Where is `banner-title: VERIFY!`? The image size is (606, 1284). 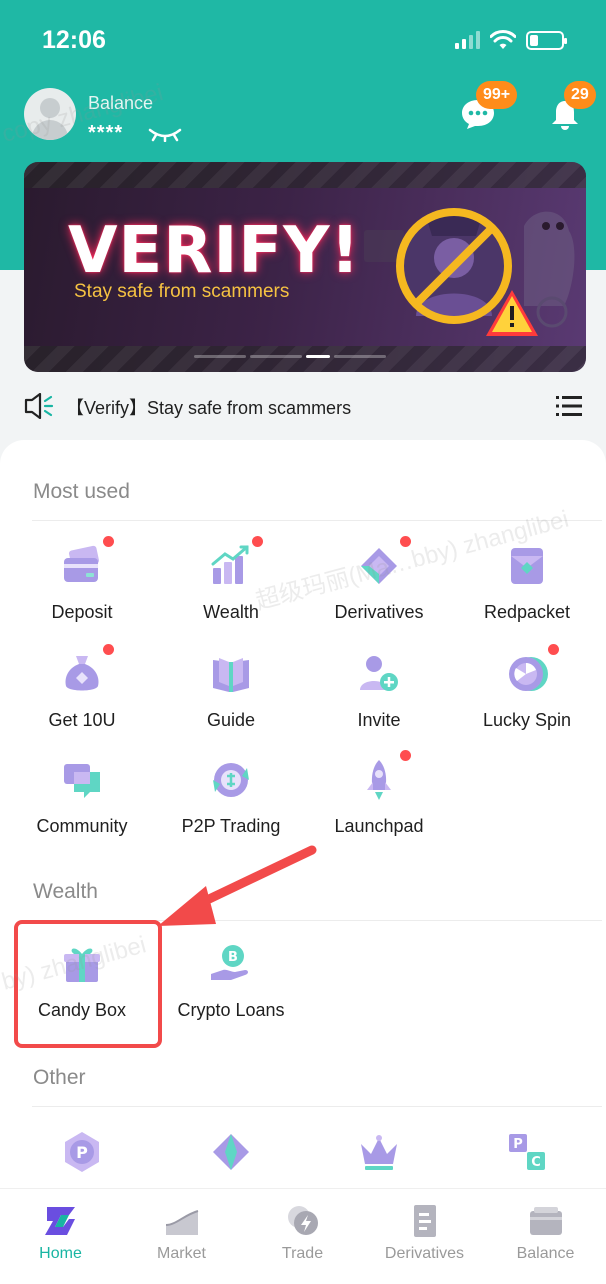 banner-title: VERIFY! is located at coordinates (214, 251).